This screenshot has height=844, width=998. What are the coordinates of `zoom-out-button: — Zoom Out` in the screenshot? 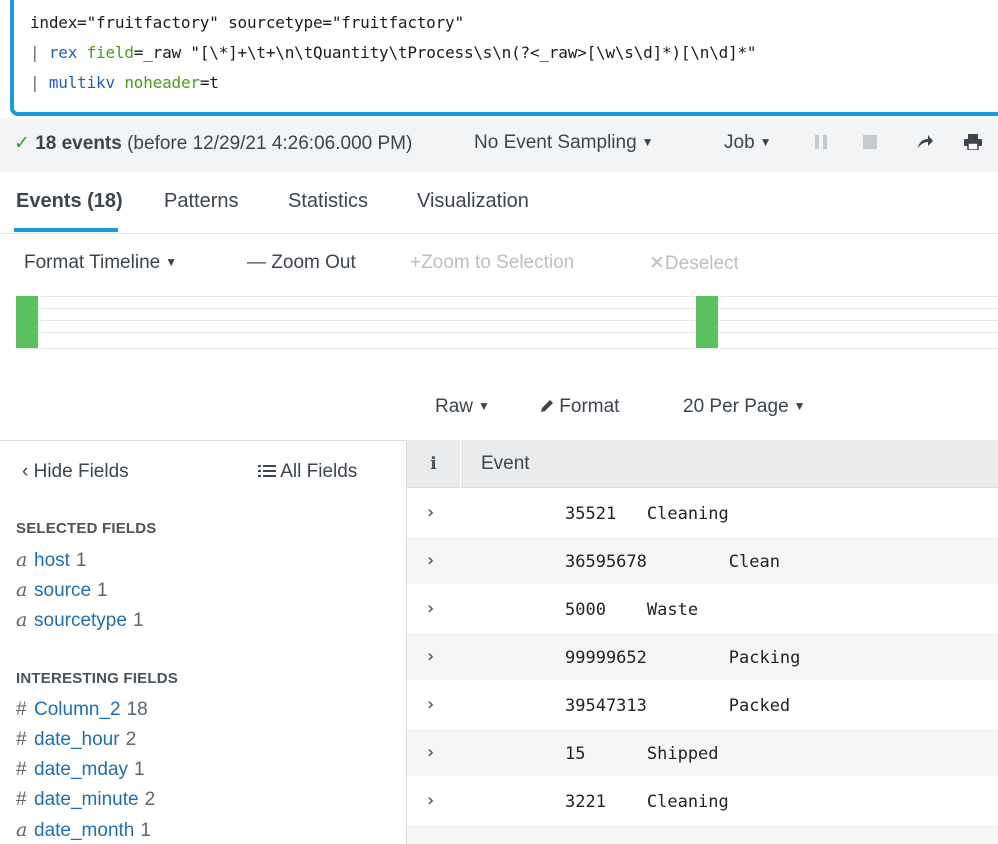 It's located at (301, 263).